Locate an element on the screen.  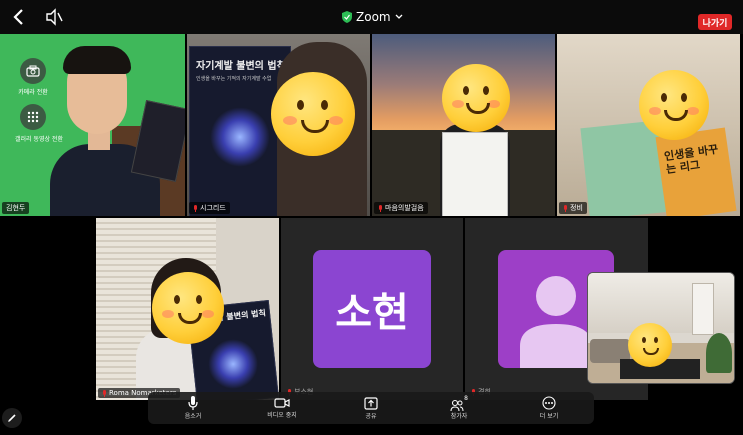
book-subtitle: 인생을 바꾸는 기적의 자기계발 수업 is located at coordinates (234, 79).